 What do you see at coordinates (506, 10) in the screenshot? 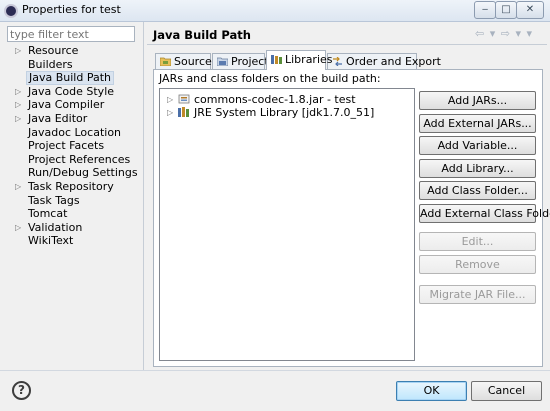
I see `maximize-button: □` at bounding box center [506, 10].